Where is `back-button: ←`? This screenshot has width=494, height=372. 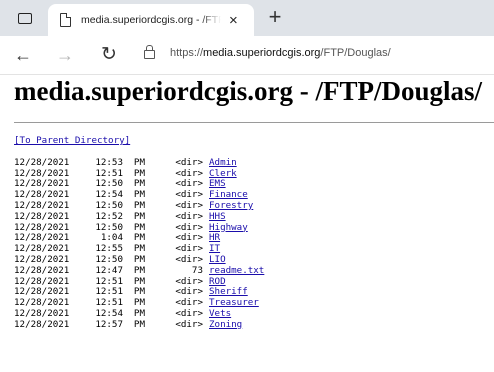 back-button: ← is located at coordinates (23, 55).